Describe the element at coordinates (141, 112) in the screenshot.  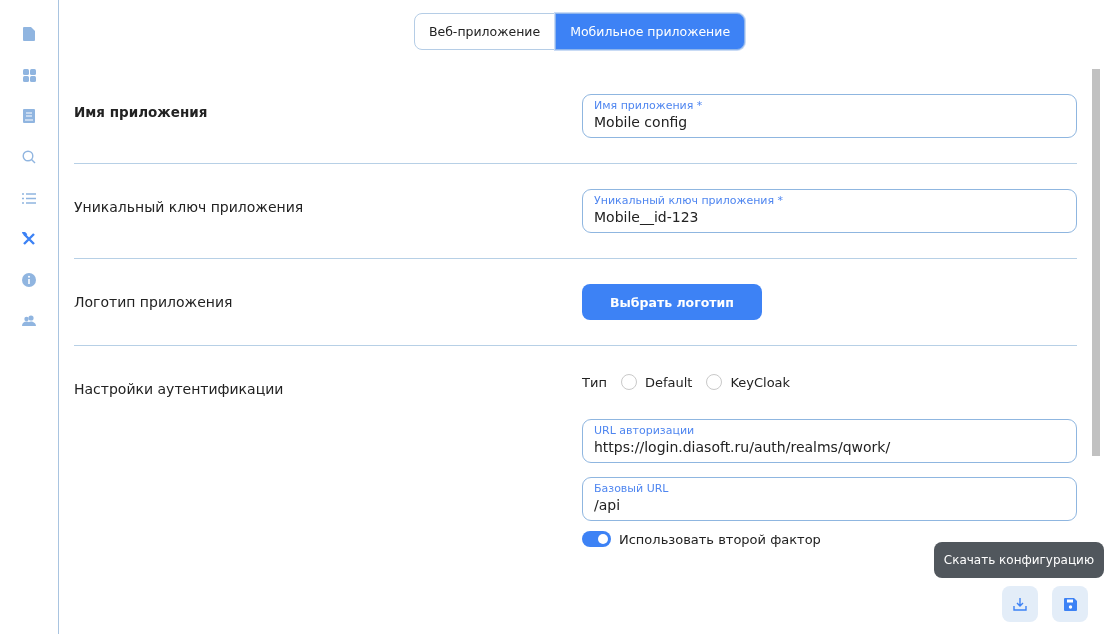
I see `section-title: Имя приложения` at that location.